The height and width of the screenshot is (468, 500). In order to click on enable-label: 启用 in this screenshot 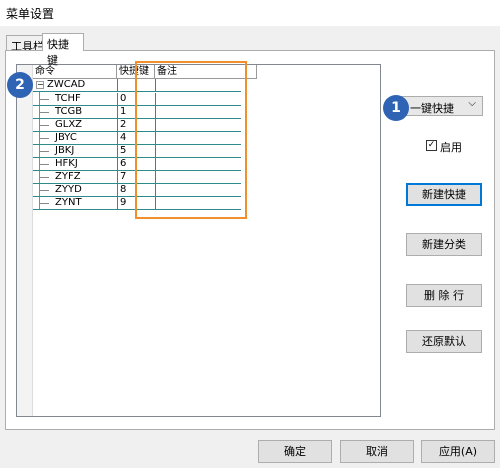, I will do `click(451, 147)`.